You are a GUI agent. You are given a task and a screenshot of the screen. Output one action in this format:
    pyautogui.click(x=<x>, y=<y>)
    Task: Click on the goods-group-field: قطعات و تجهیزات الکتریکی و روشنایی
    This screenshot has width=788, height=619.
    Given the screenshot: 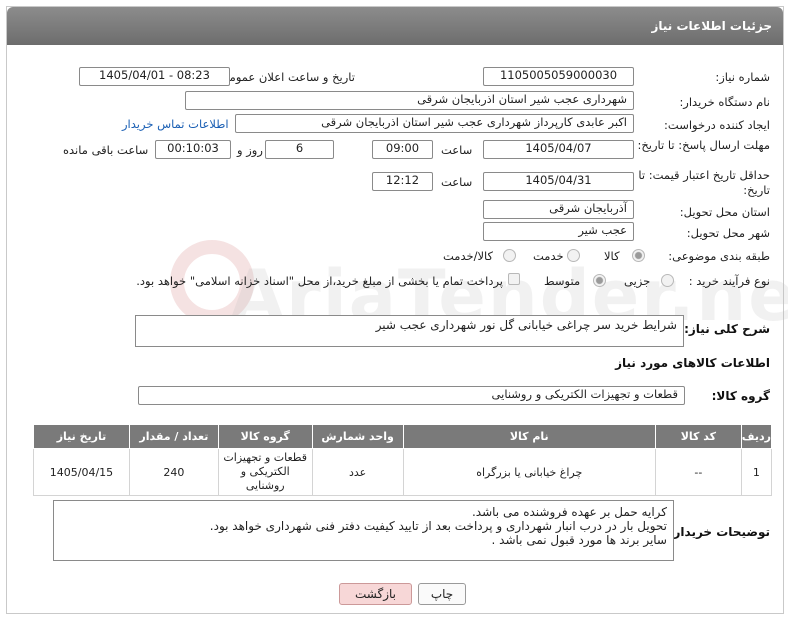 What is the action you would take?
    pyautogui.click(x=411, y=395)
    